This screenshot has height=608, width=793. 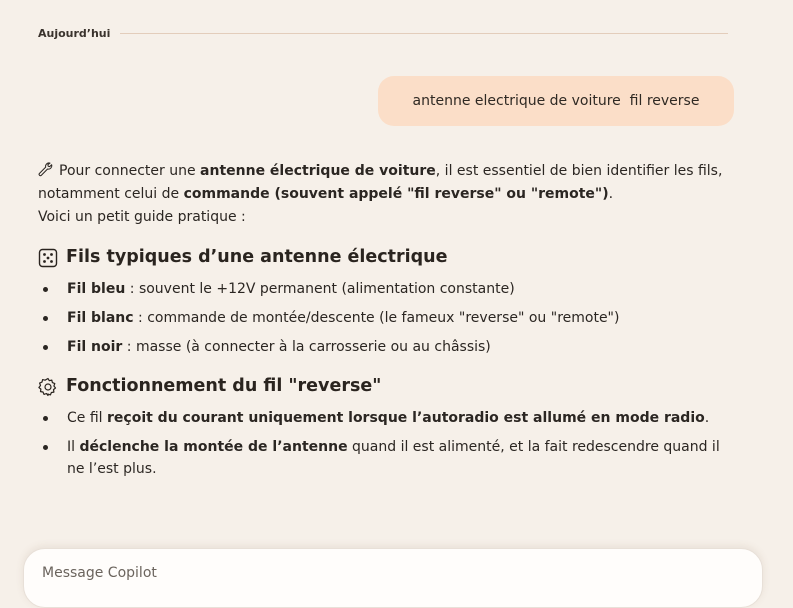 I want to click on gear-icon, so click(x=47, y=386).